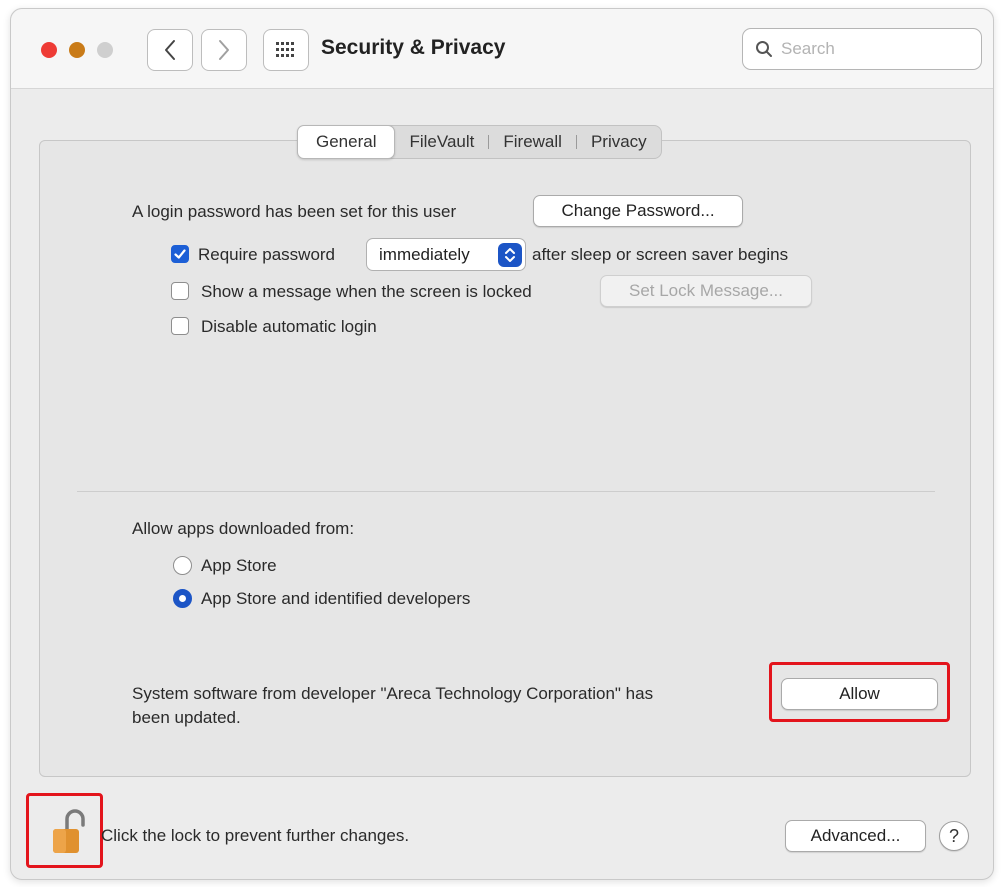  What do you see at coordinates (289, 326) in the screenshot?
I see `disable-auto-login-label: Disable automatic login` at bounding box center [289, 326].